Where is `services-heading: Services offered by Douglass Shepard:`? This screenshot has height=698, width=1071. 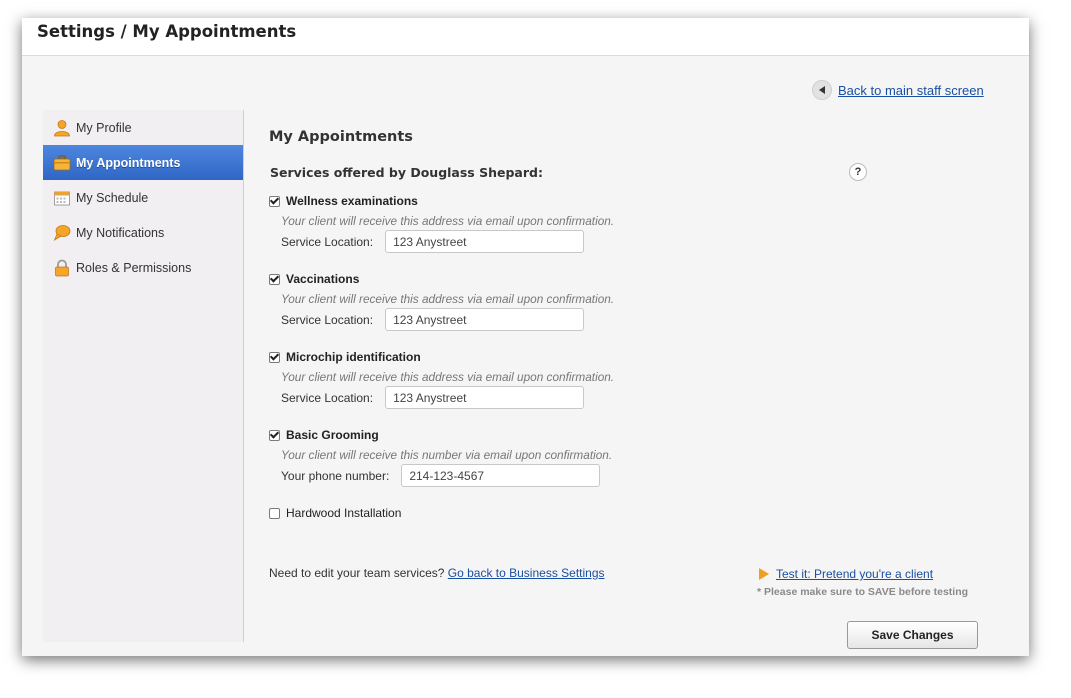 services-heading: Services offered by Douglass Shepard: is located at coordinates (406, 172).